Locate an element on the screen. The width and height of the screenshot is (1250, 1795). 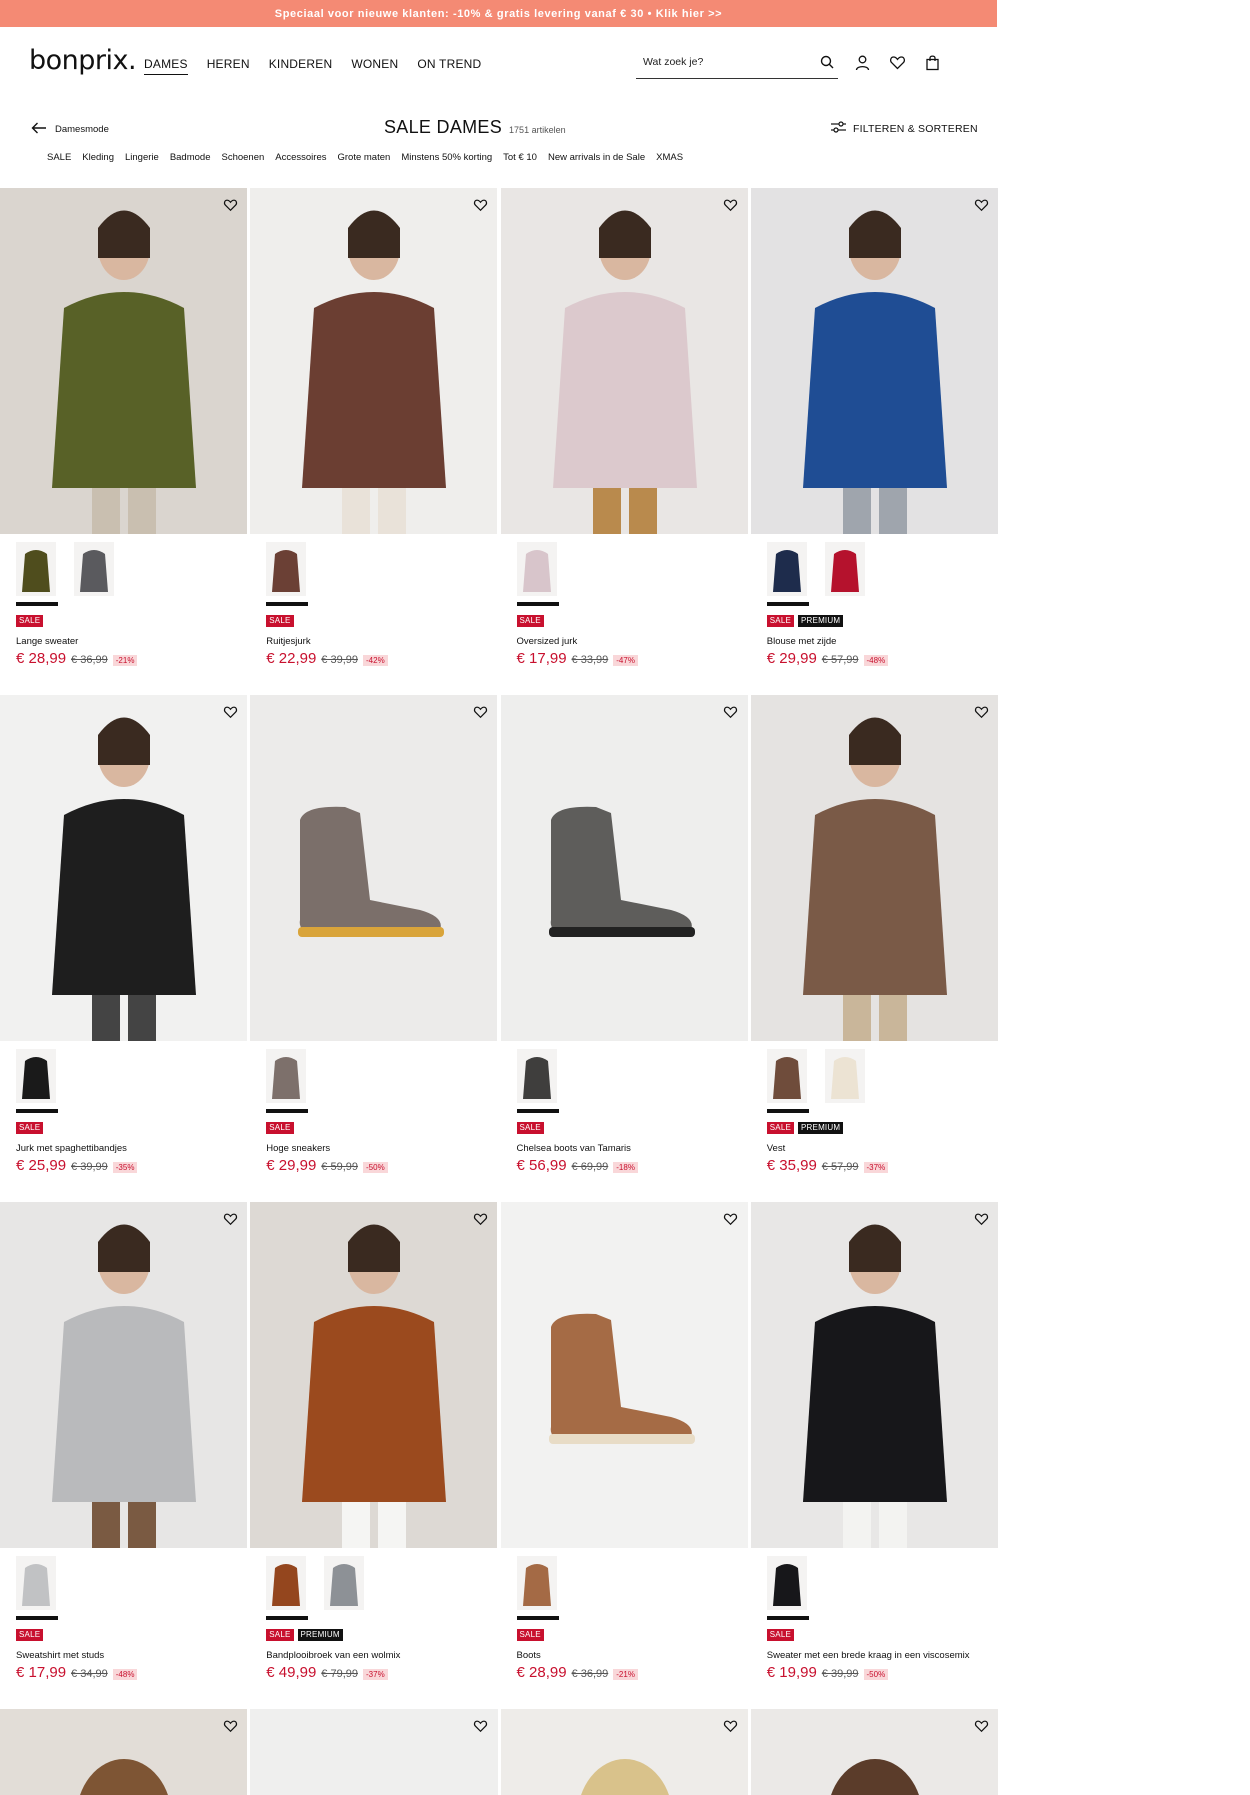
product-card: SALE Hoge sneakers € 29,99 € 59,99 -50% is located at coordinates (374, 948).